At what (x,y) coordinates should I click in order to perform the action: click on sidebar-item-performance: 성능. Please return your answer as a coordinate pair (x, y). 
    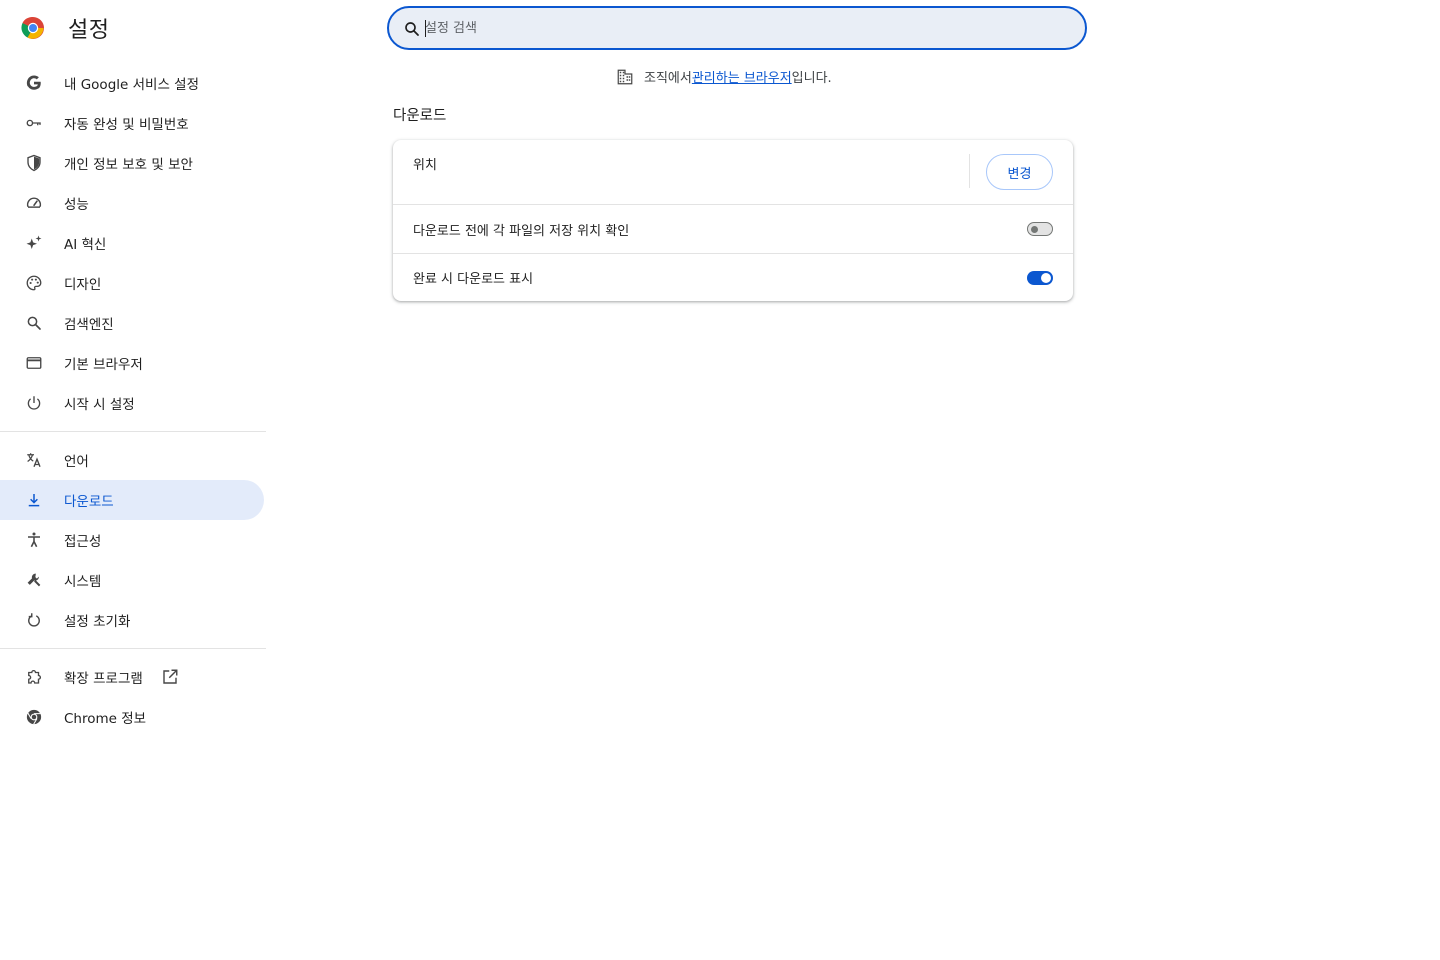
    Looking at the image, I should click on (132, 203).